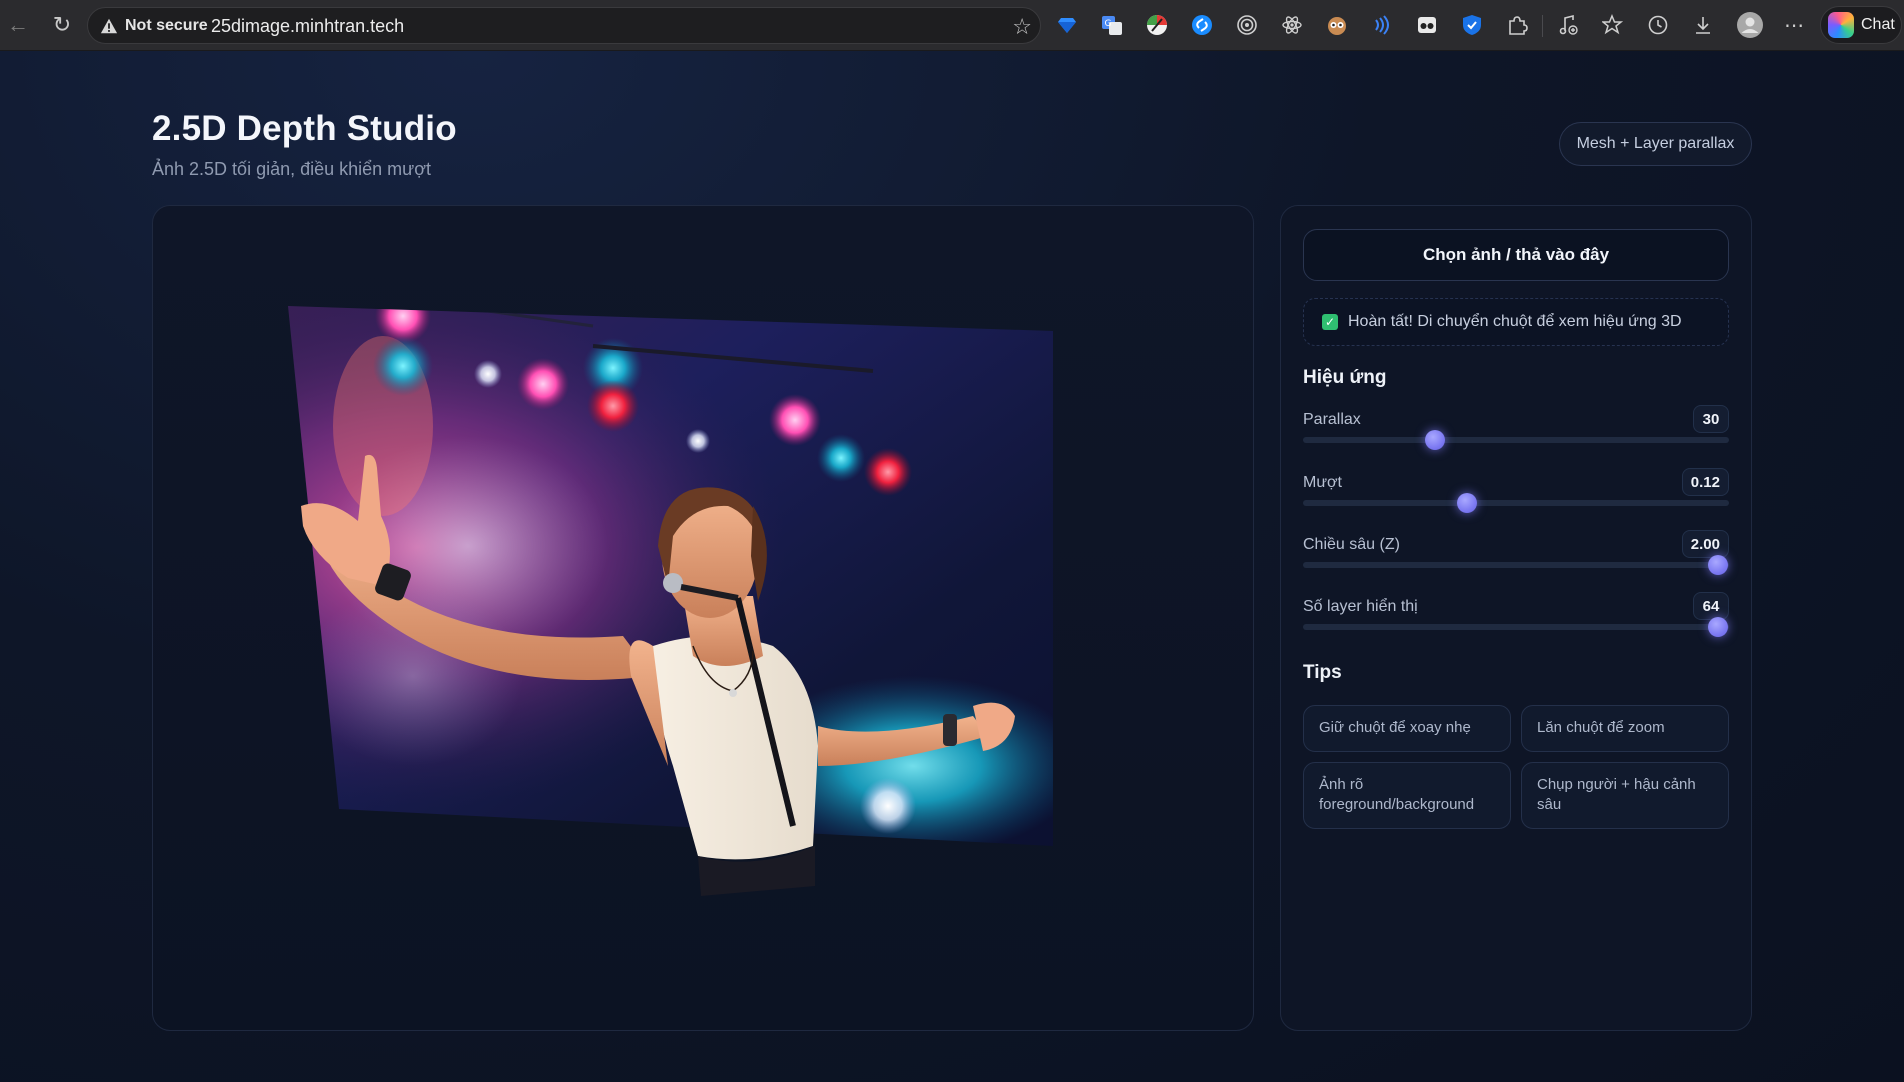 The image size is (1904, 1082). What do you see at coordinates (1516, 430) in the screenshot?
I see `parallax-slider: Parallax 30` at bounding box center [1516, 430].